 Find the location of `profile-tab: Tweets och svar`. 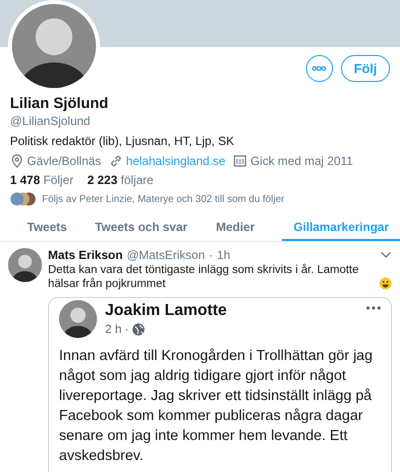

profile-tab: Tweets och svar is located at coordinates (141, 228).